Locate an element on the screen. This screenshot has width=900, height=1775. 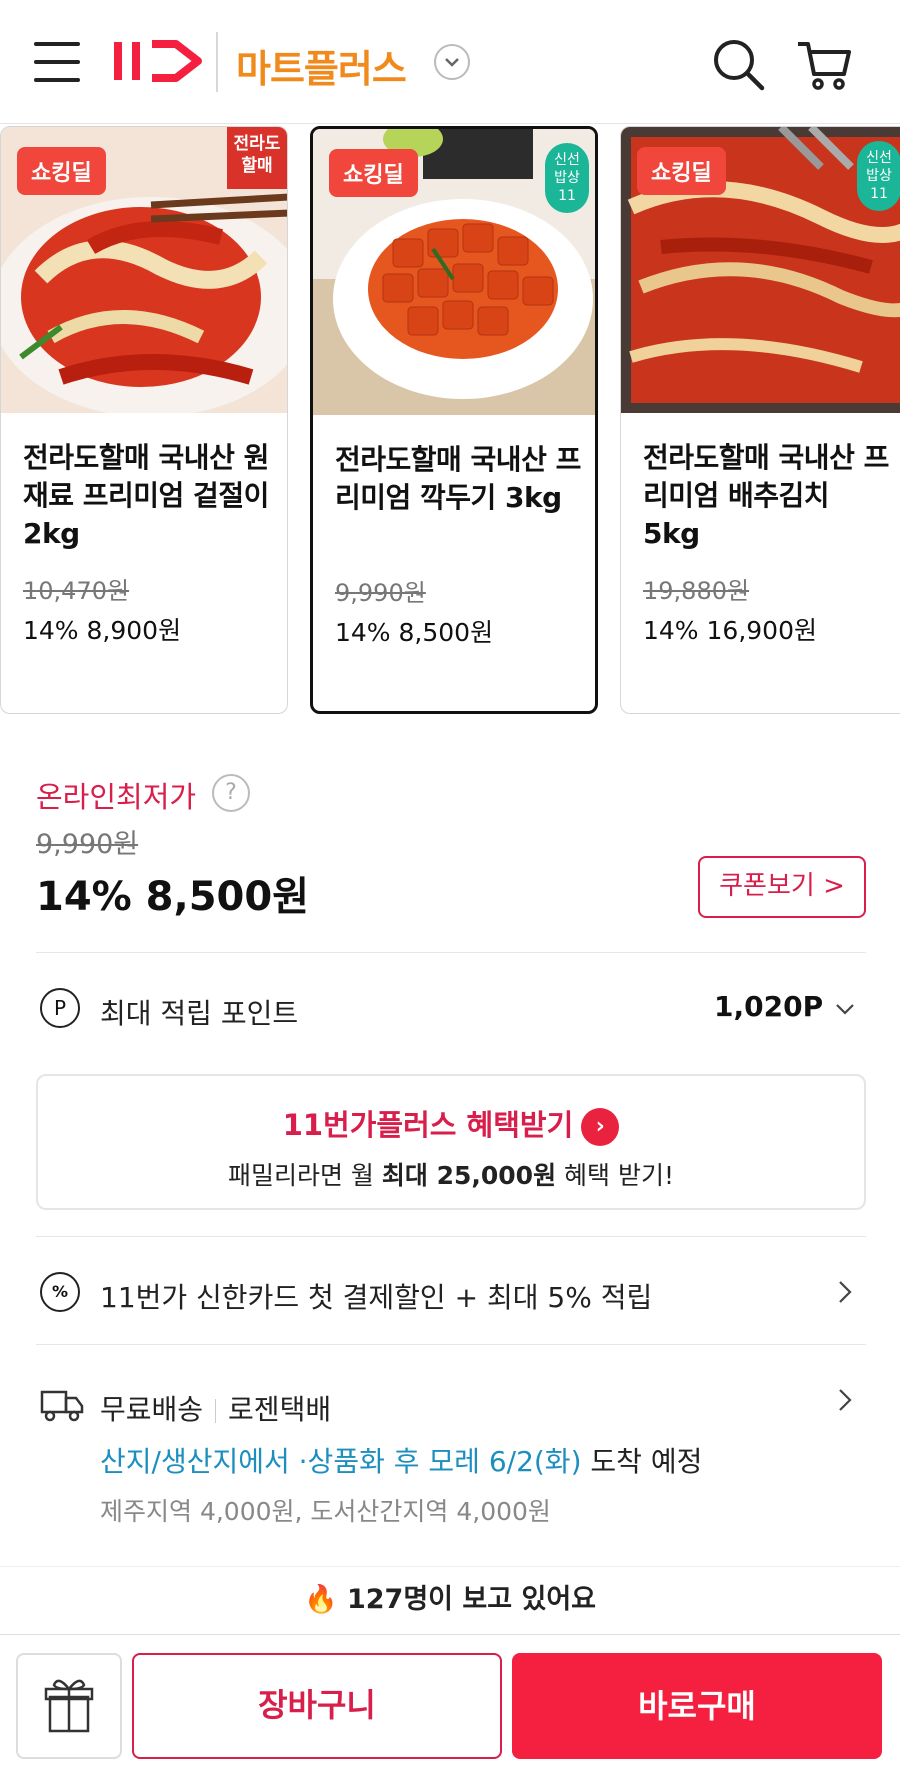
brand-corner-badge: 전라도 할매 is located at coordinates (257, 158).